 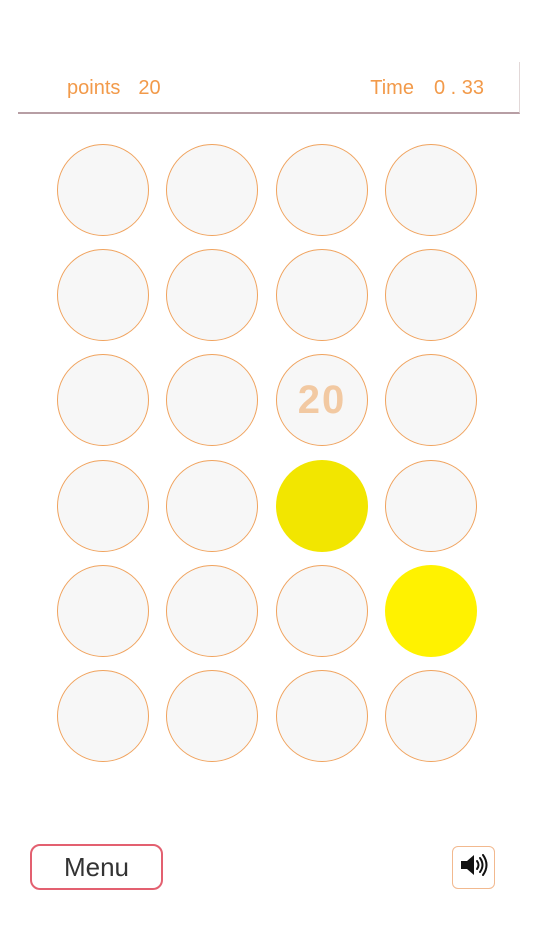 I want to click on time-label: Time, so click(x=392, y=88).